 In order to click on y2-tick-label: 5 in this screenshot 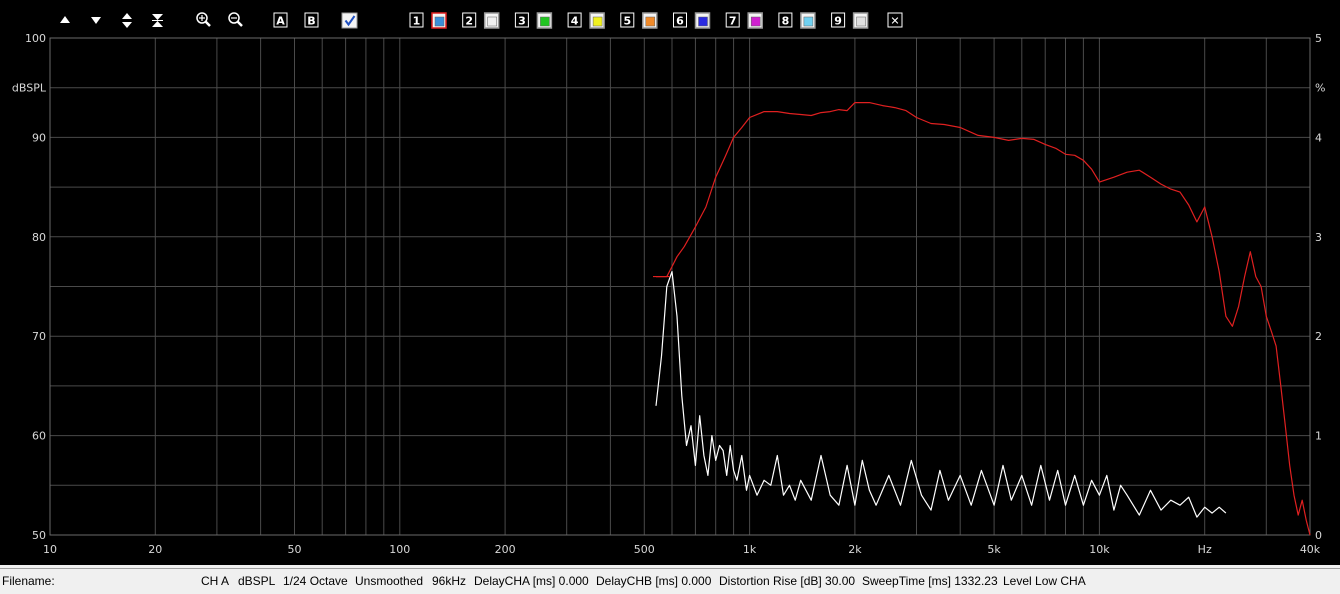, I will do `click(1318, 38)`.